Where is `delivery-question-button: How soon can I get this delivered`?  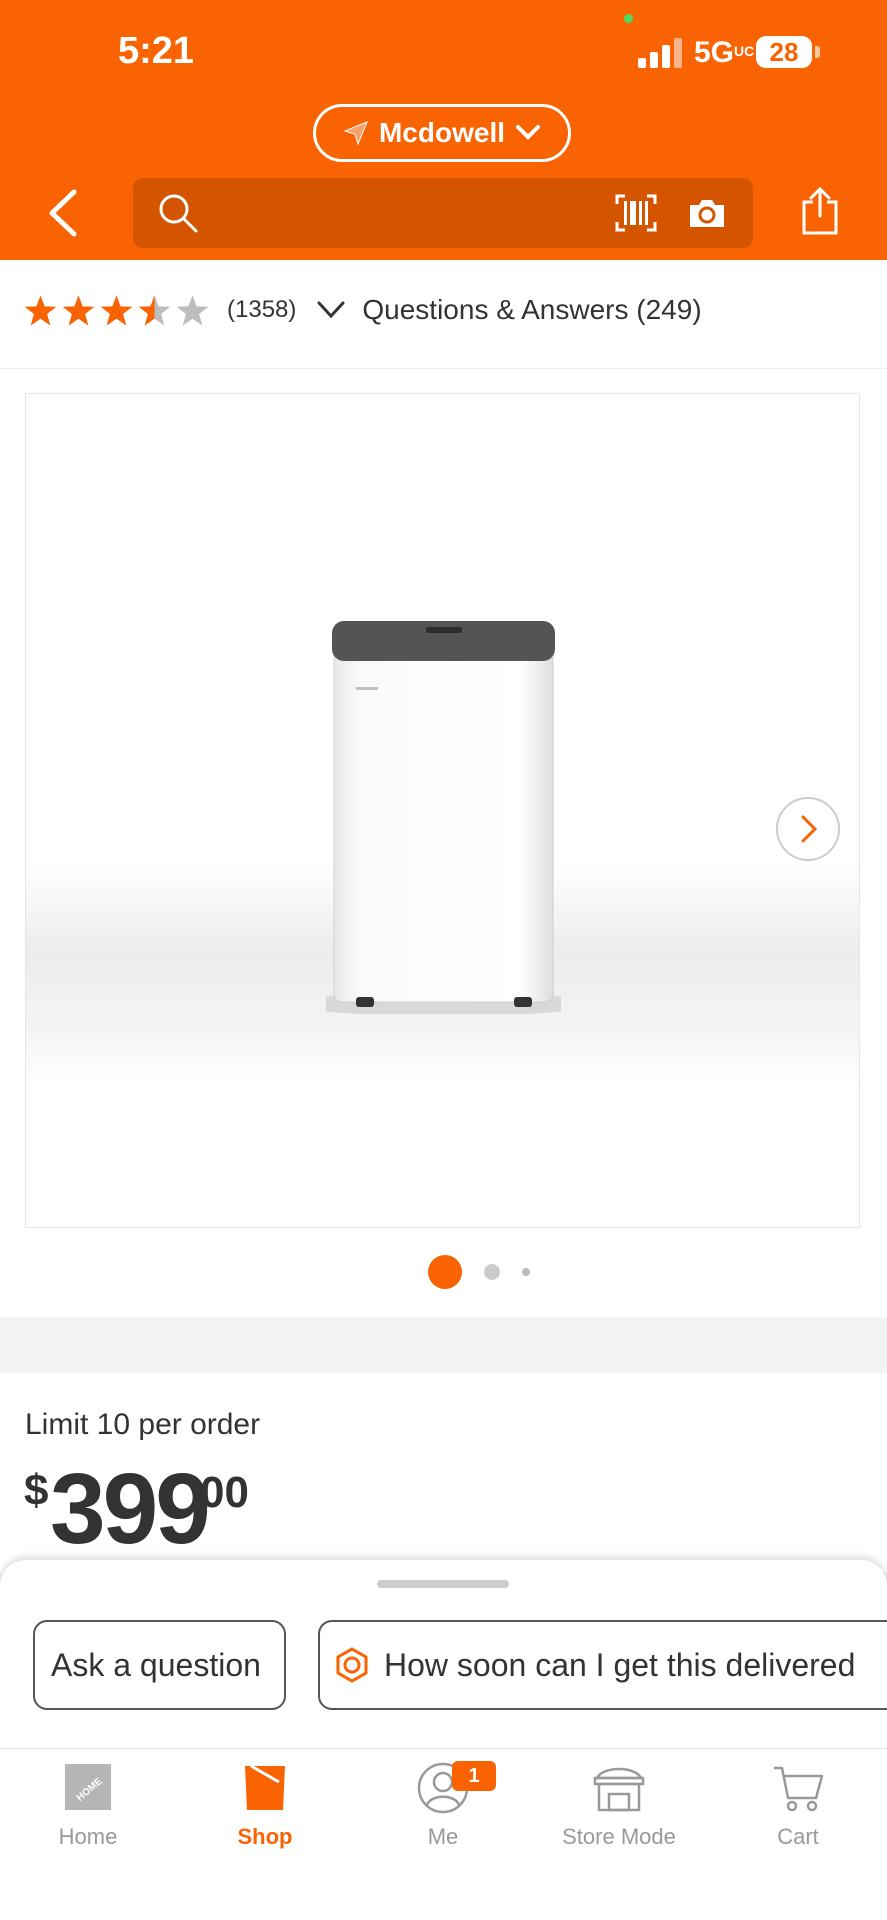 delivery-question-button: How soon can I get this delivered is located at coordinates (602, 1665).